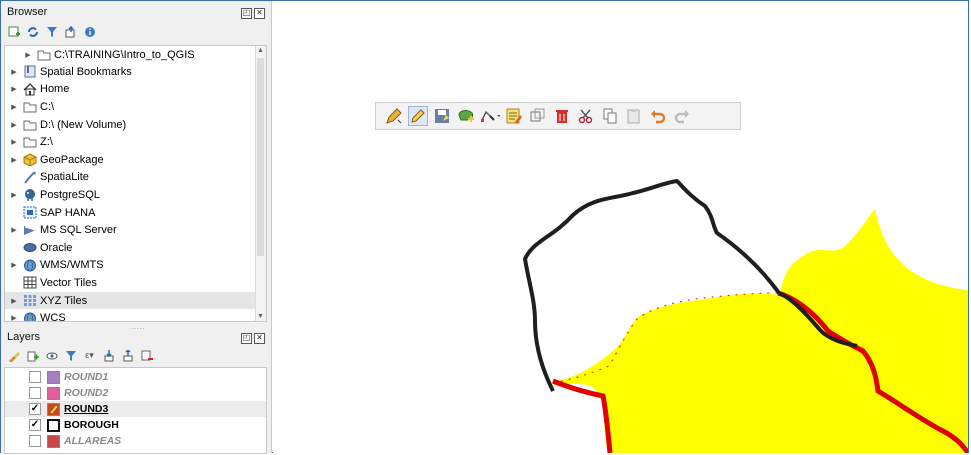 Image resolution: width=971 pixels, height=455 pixels. What do you see at coordinates (466, 116) in the screenshot?
I see `add-polygon-icon` at bounding box center [466, 116].